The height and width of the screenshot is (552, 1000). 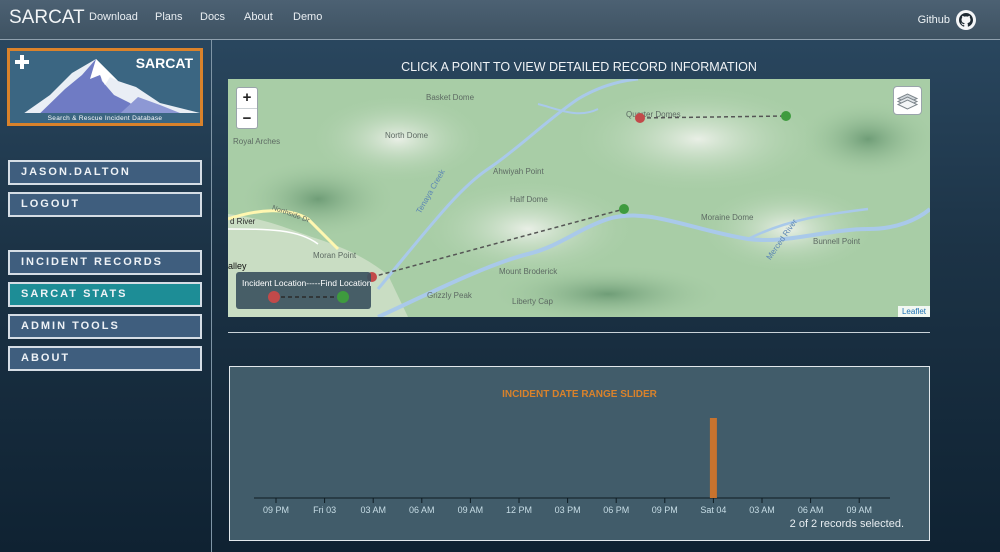 I want to click on zoom-control: + −, so click(x=247, y=108).